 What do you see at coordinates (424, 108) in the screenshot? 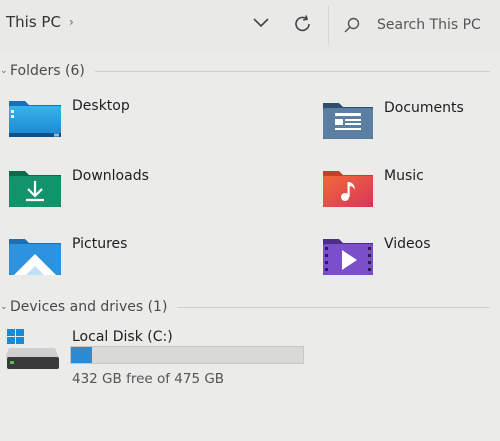
I see `folder-label: Documents` at bounding box center [424, 108].